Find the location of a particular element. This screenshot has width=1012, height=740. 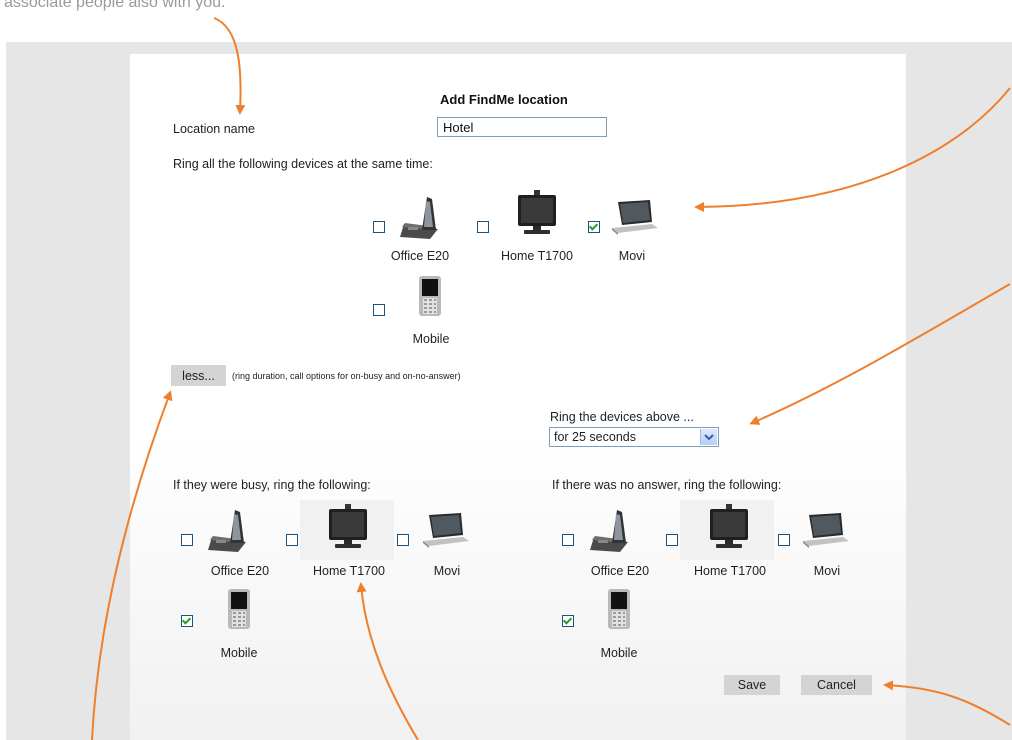

top-caption: associate people also with you. is located at coordinates (115, 5).